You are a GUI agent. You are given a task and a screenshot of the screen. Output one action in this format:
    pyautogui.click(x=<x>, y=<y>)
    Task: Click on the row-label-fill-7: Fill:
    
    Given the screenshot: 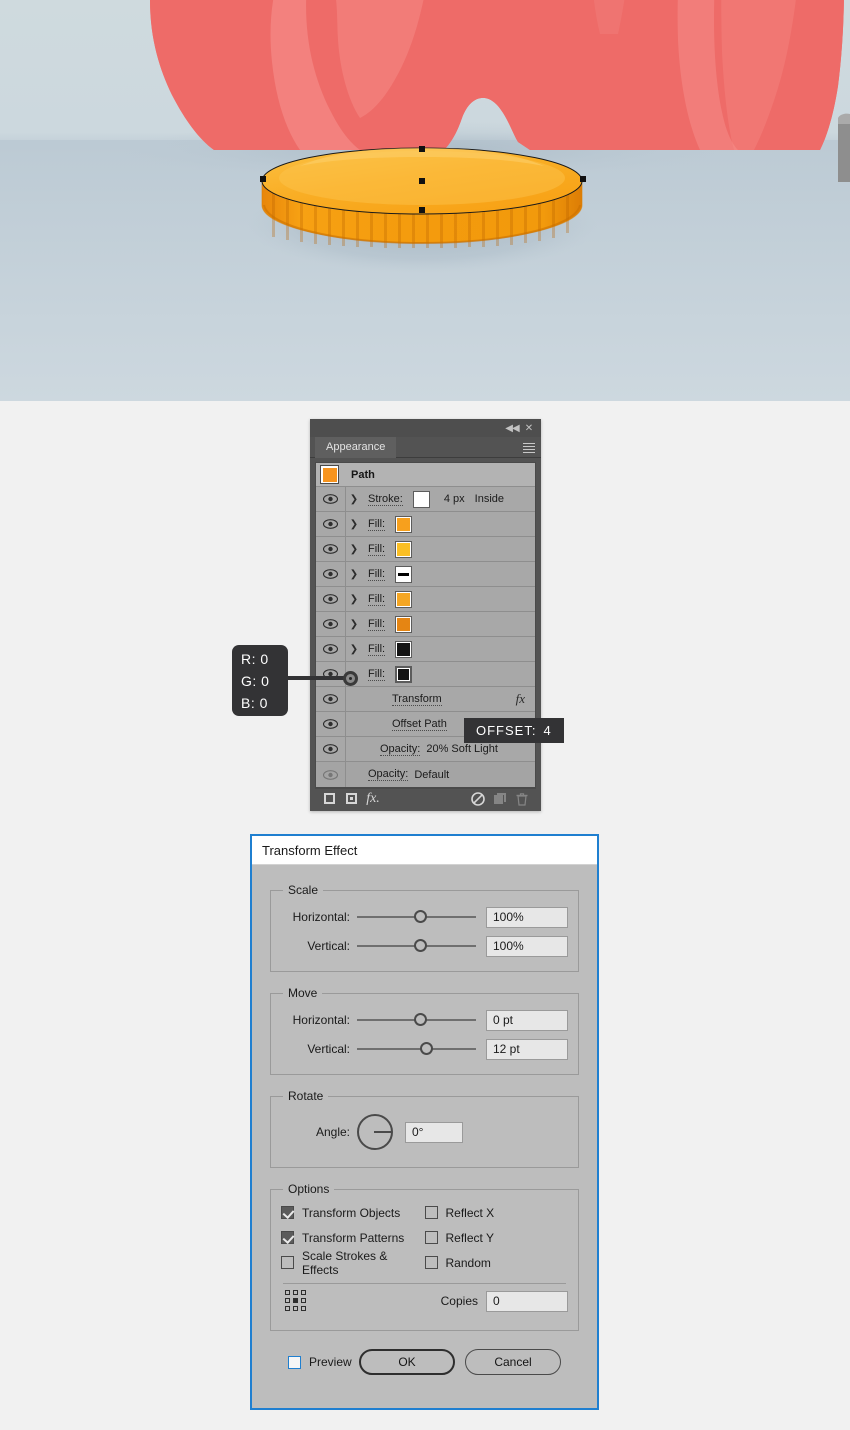 What is the action you would take?
    pyautogui.click(x=377, y=674)
    